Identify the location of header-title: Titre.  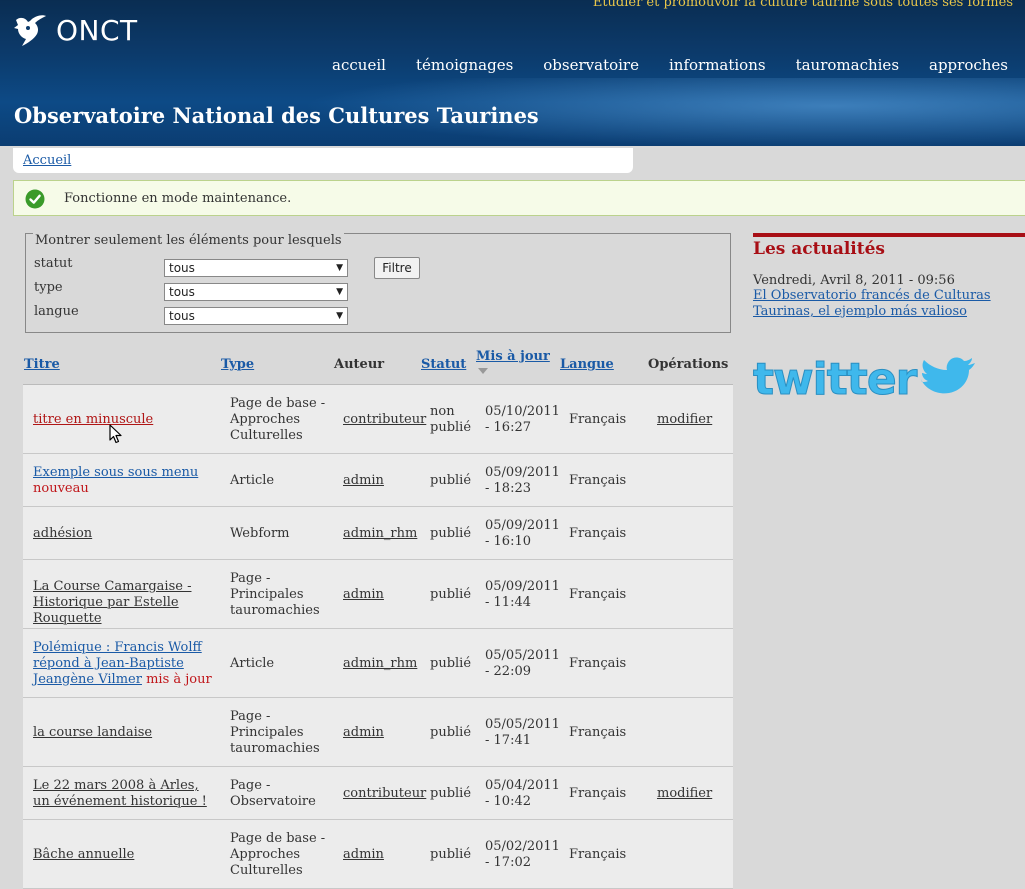
(42, 364).